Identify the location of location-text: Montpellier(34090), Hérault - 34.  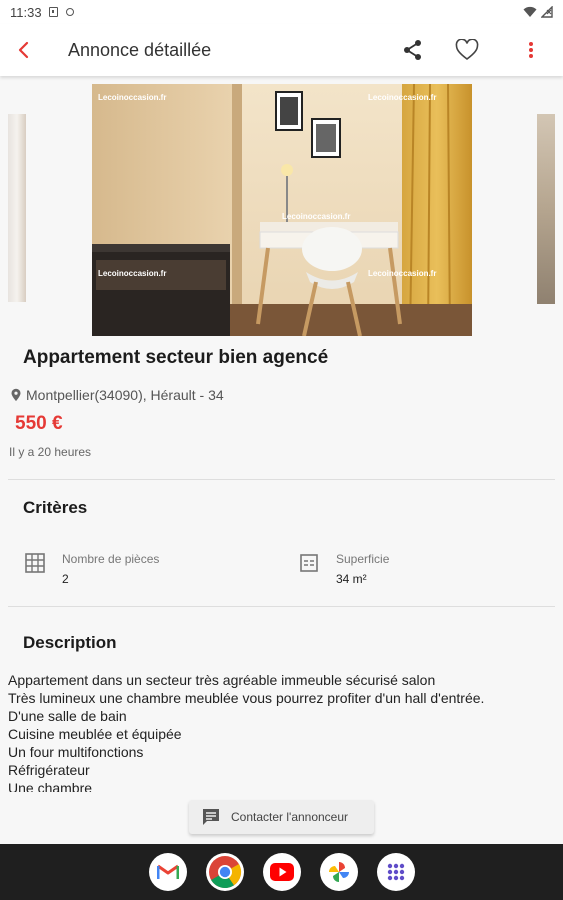
(125, 395).